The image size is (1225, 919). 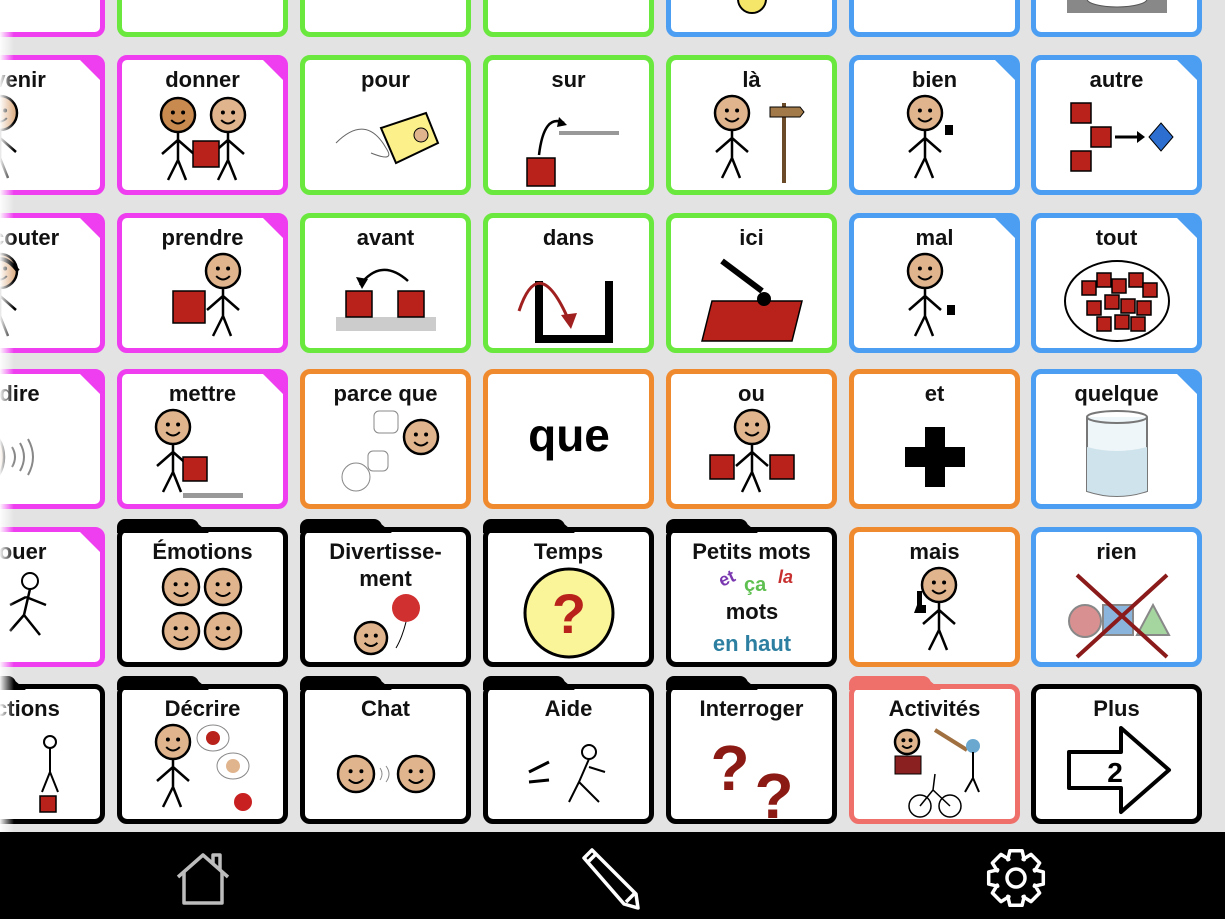 I want to click on folder-temps-button: Temps?, so click(x=568, y=593).